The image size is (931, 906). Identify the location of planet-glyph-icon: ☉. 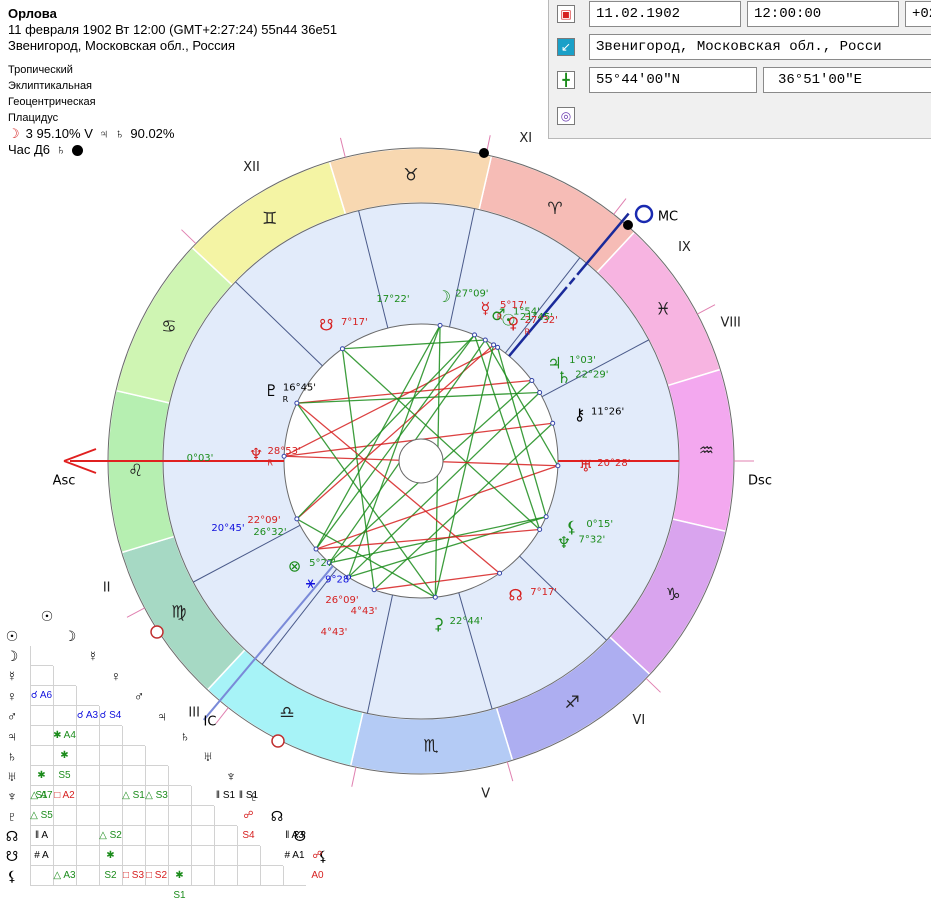
(508, 320).